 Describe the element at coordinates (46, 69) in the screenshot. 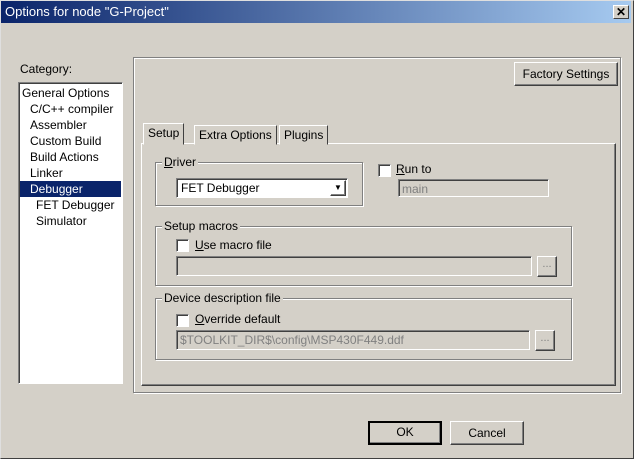

I see `category-label: Category:` at that location.